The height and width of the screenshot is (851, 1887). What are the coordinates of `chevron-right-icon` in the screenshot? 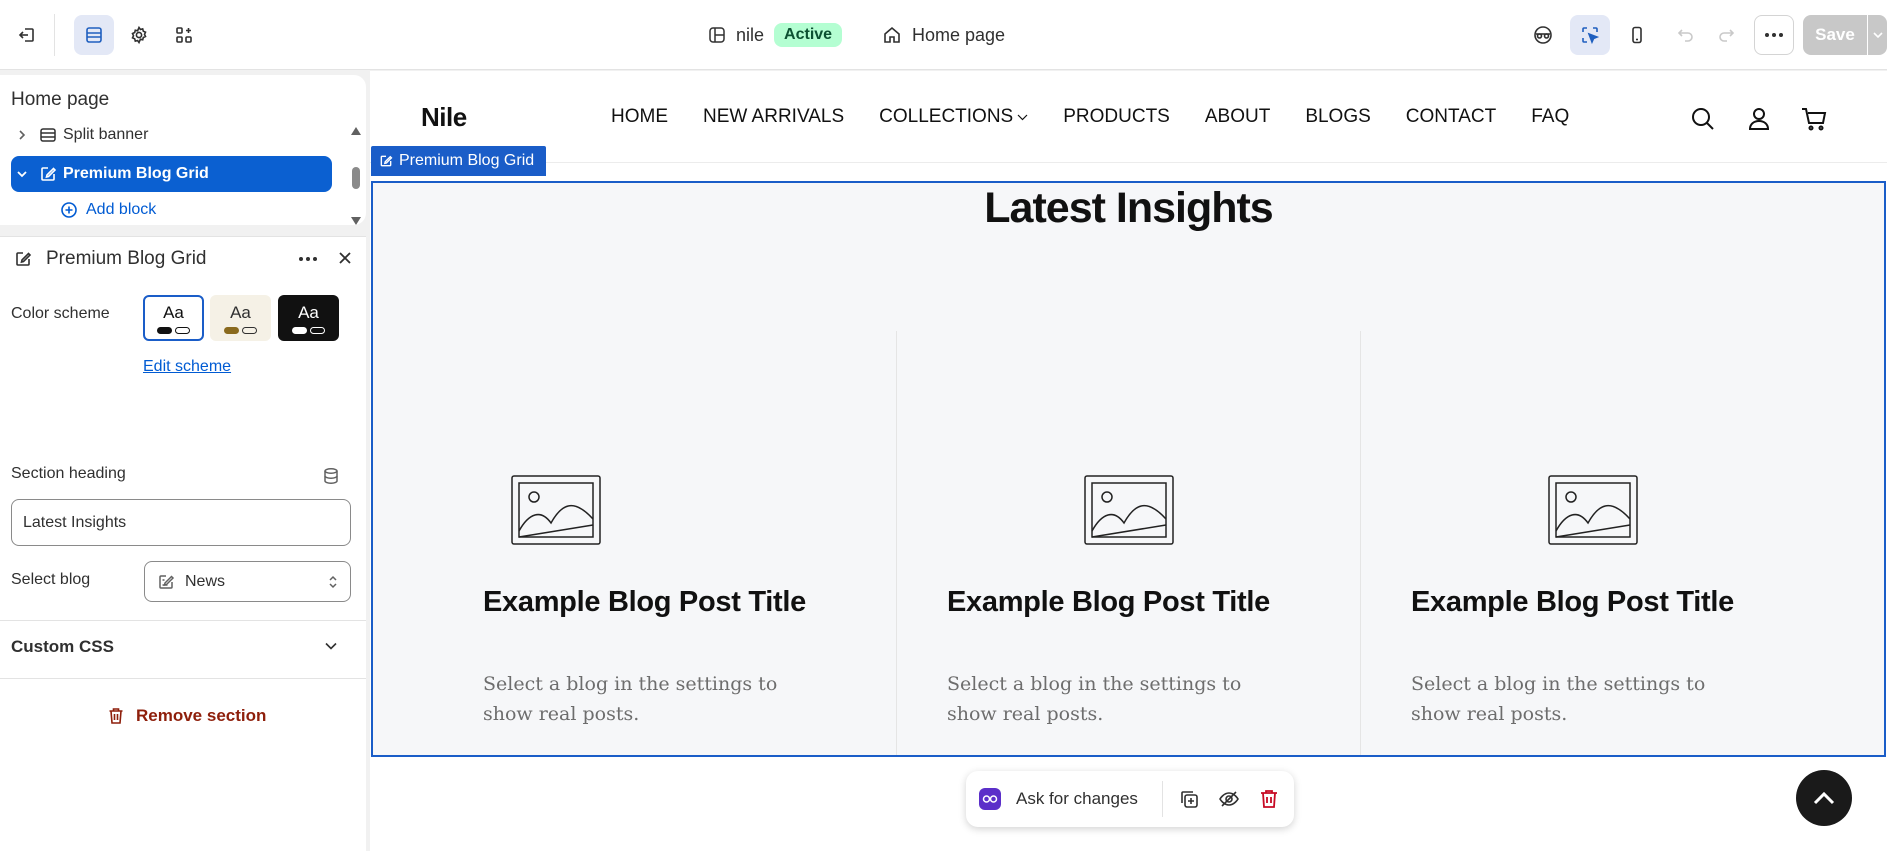 It's located at (22, 135).